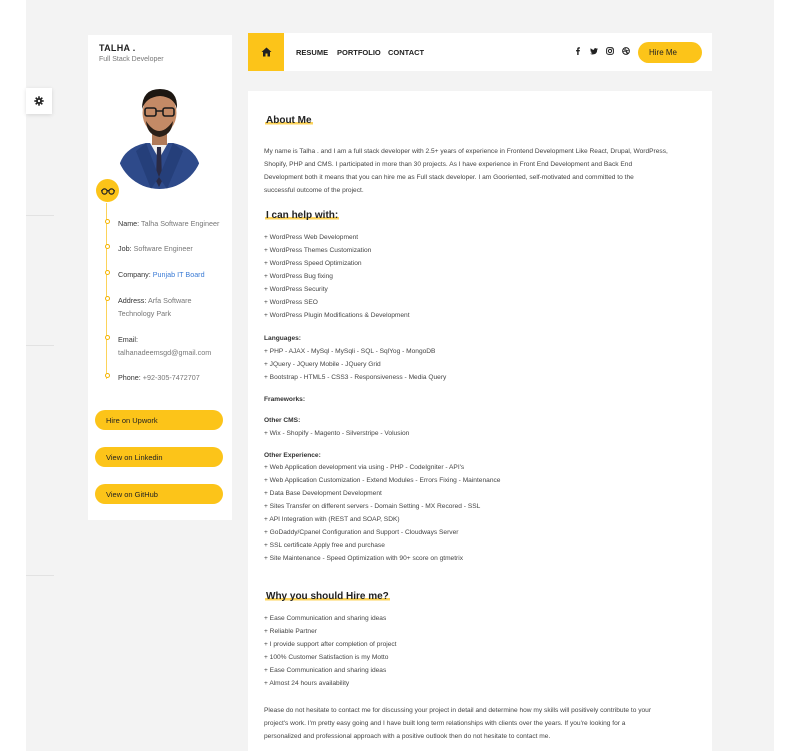 Image resolution: width=800 pixels, height=751 pixels. I want to click on languages-title: Languages:, so click(283, 338).